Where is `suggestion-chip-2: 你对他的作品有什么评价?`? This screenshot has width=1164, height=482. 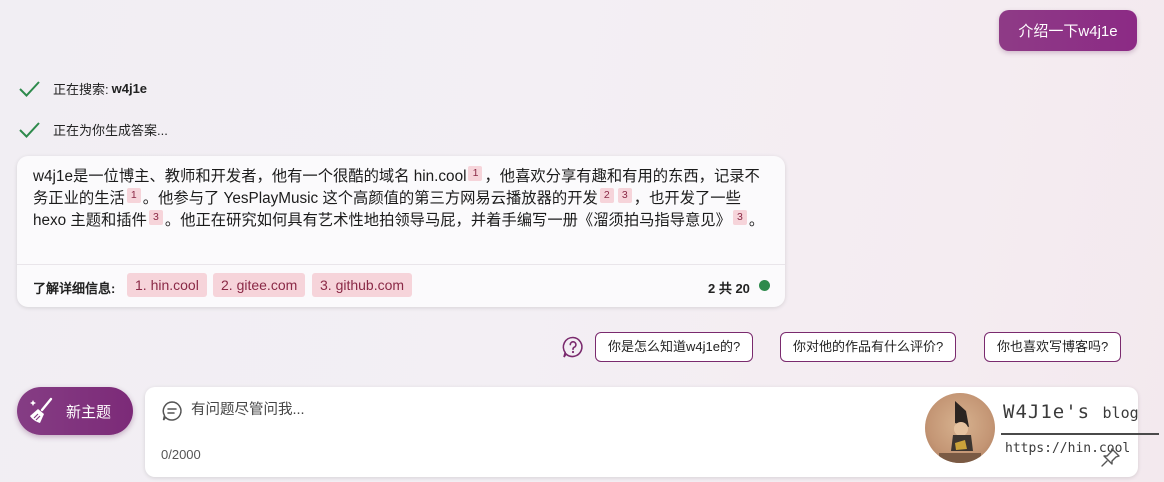 suggestion-chip-2: 你对他的作品有什么评价? is located at coordinates (868, 347).